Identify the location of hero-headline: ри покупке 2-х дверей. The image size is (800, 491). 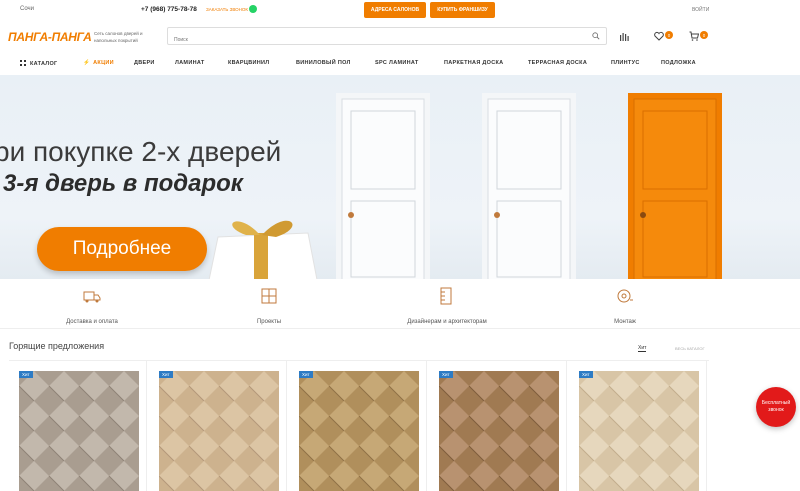
(141, 151).